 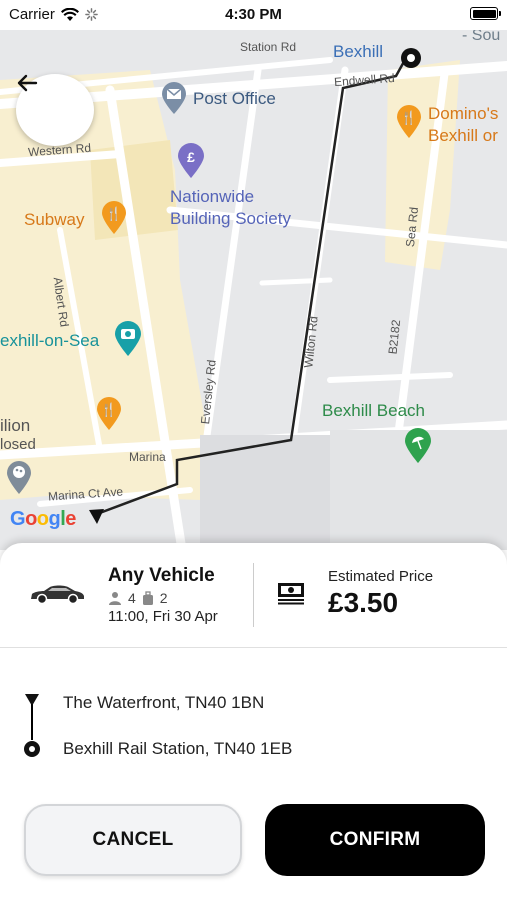 I want to click on arrow-left-icon, so click(x=27, y=83).